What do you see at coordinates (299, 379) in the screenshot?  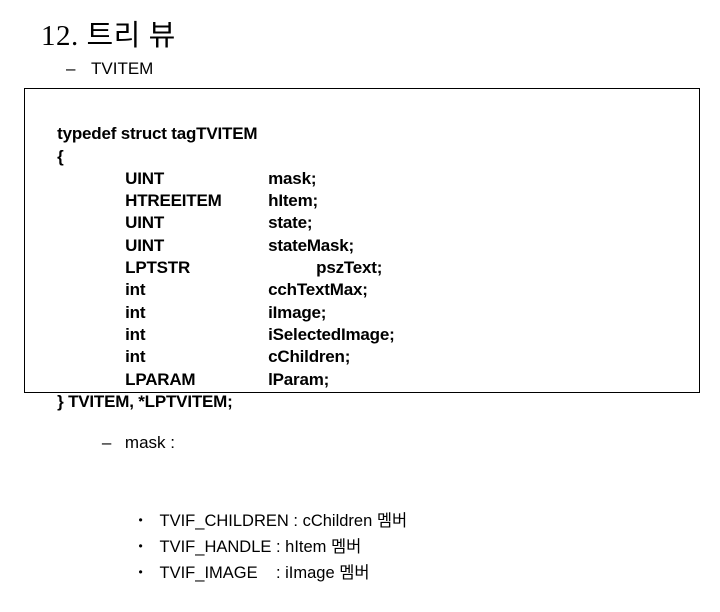 I see `field-name: lParam;` at bounding box center [299, 379].